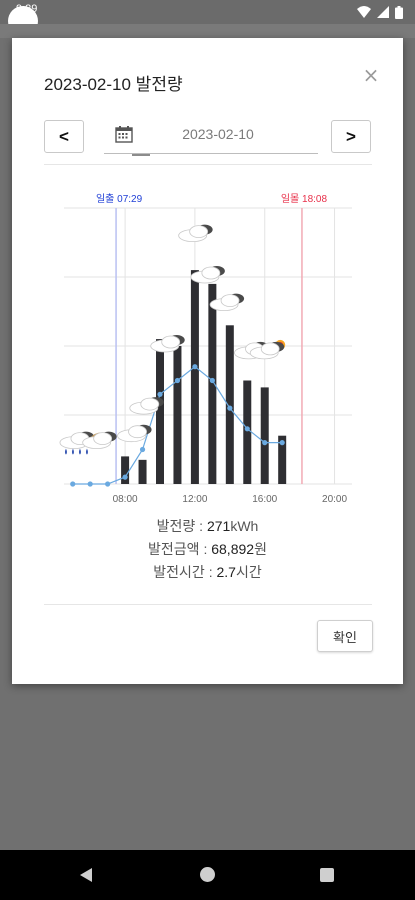 The image size is (415, 900). I want to click on hours-unit: 시간, so click(248, 572).